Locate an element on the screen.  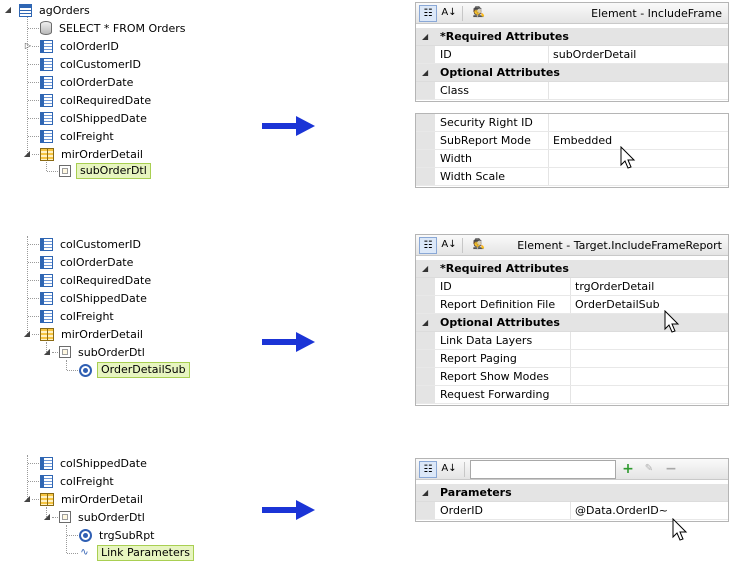
property-row-id: ID subOrderDetail is located at coordinates (572, 55).